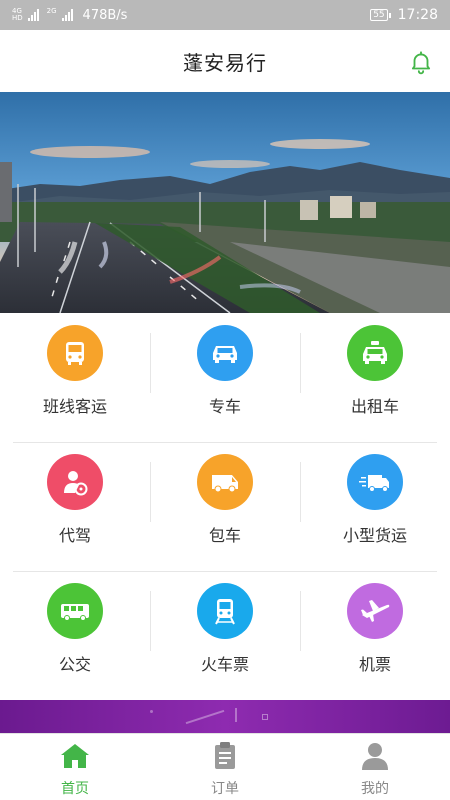 This screenshot has width=450, height=800. I want to click on service-charter: 包车, so click(225, 506).